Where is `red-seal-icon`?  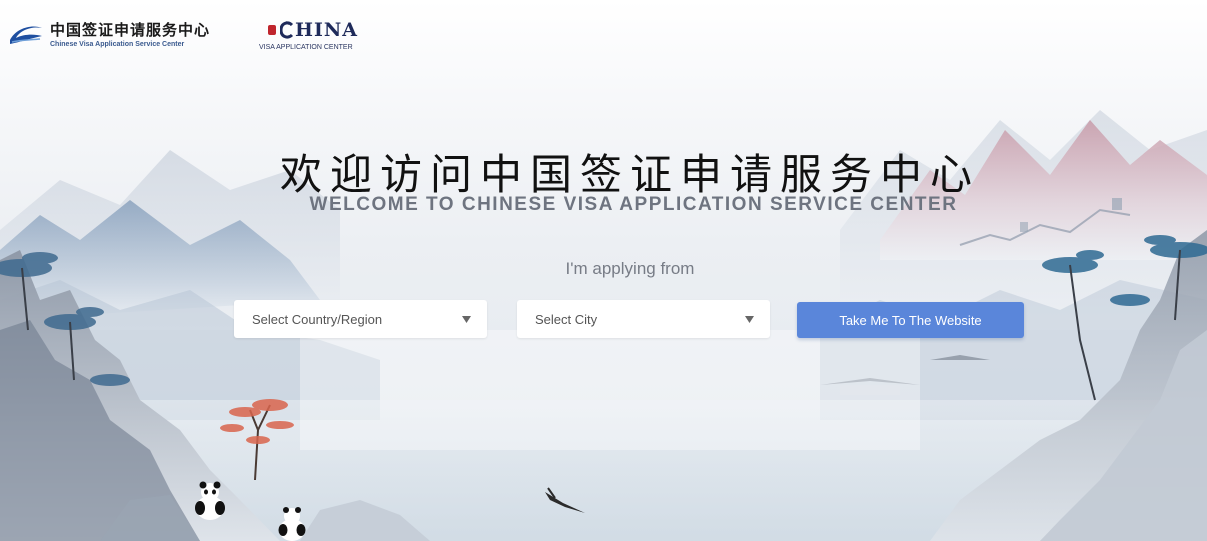 red-seal-icon is located at coordinates (272, 30).